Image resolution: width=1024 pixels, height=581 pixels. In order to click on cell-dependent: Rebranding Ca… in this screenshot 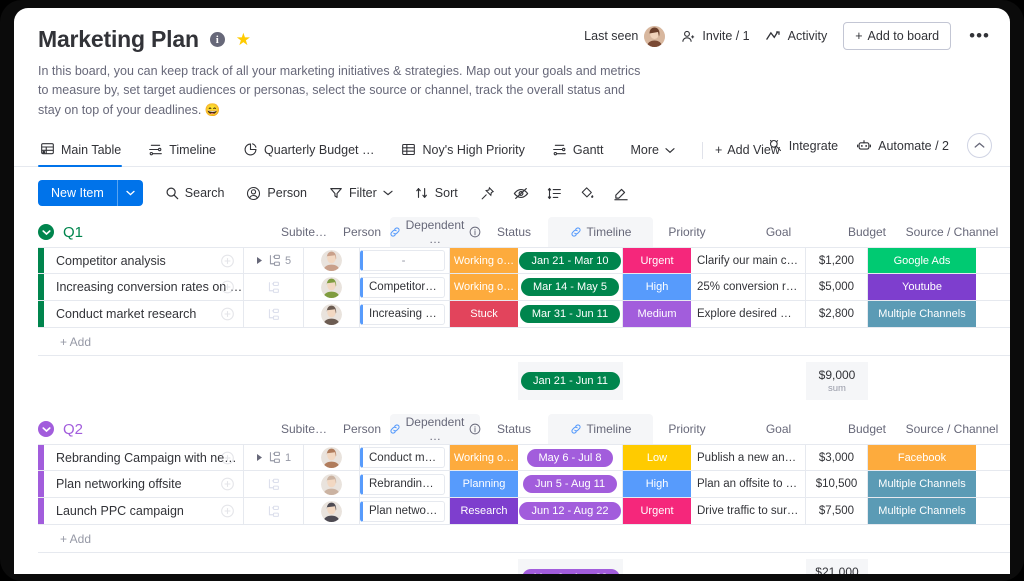, I will do `click(405, 484)`.